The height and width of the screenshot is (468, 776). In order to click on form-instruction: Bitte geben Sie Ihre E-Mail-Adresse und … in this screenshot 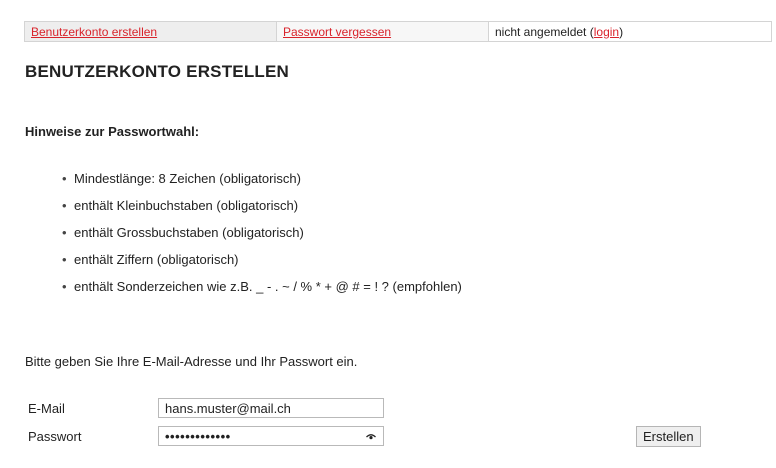, I will do `click(191, 361)`.